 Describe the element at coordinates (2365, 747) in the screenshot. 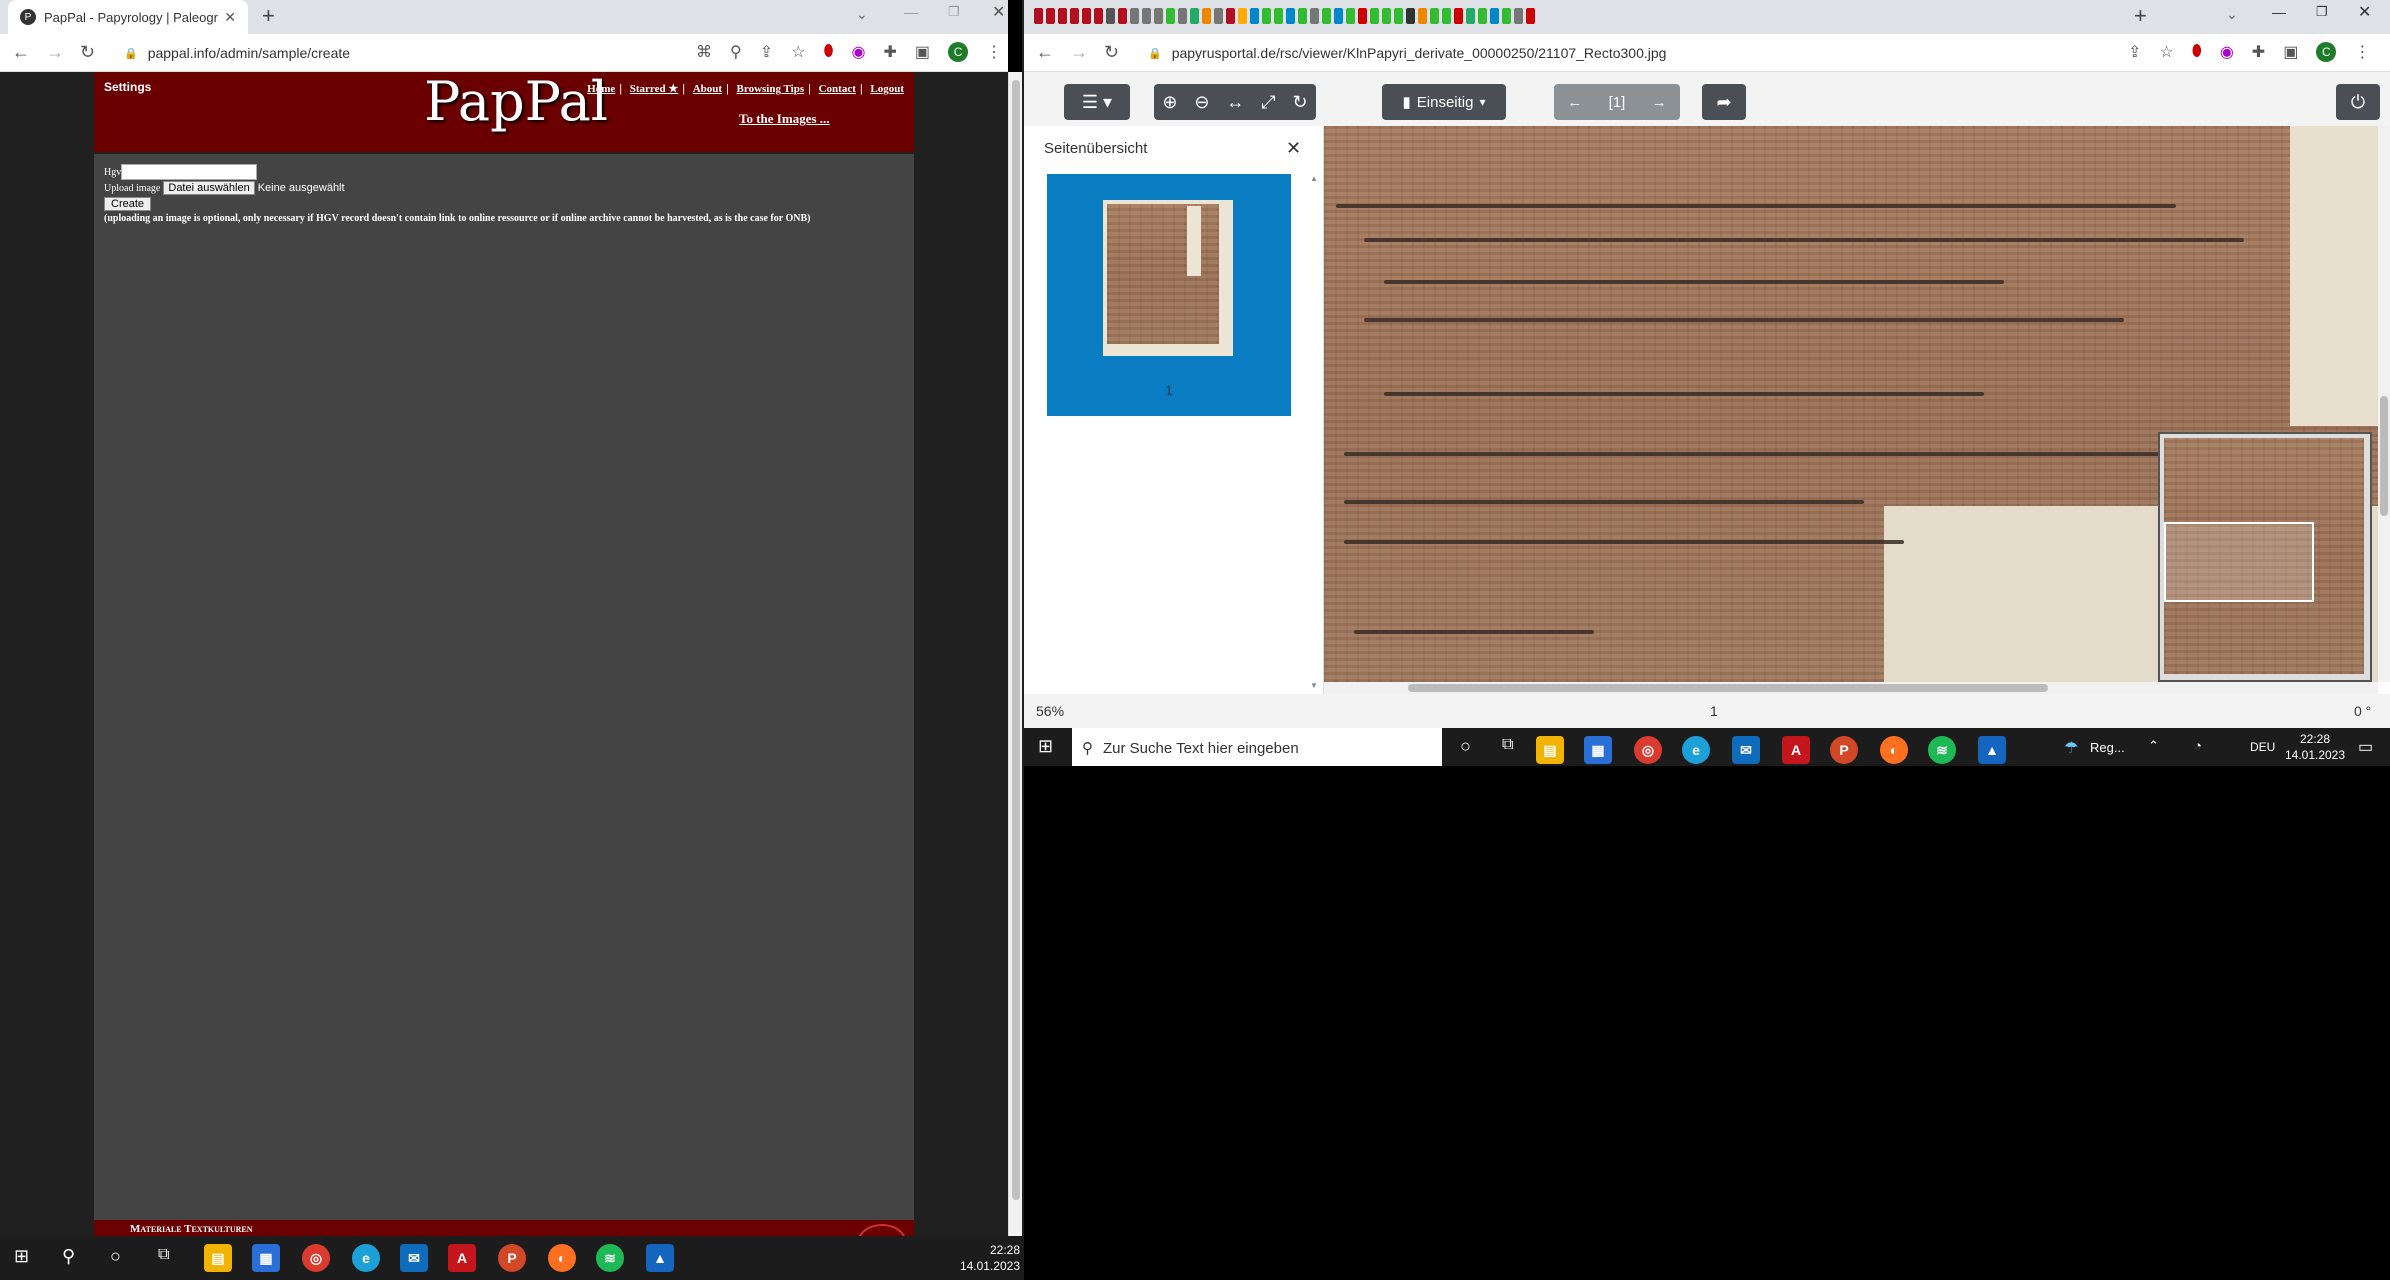

I see `right-notification-icon: ▭` at that location.